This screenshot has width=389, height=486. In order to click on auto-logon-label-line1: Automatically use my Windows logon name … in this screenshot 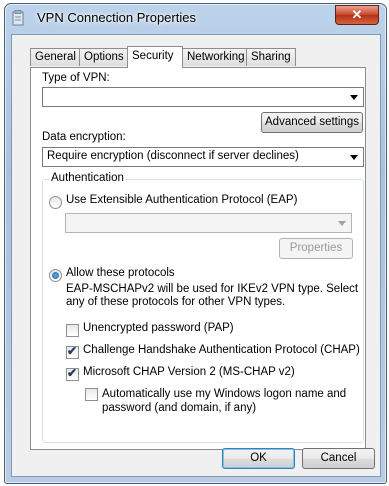, I will do `click(224, 394)`.